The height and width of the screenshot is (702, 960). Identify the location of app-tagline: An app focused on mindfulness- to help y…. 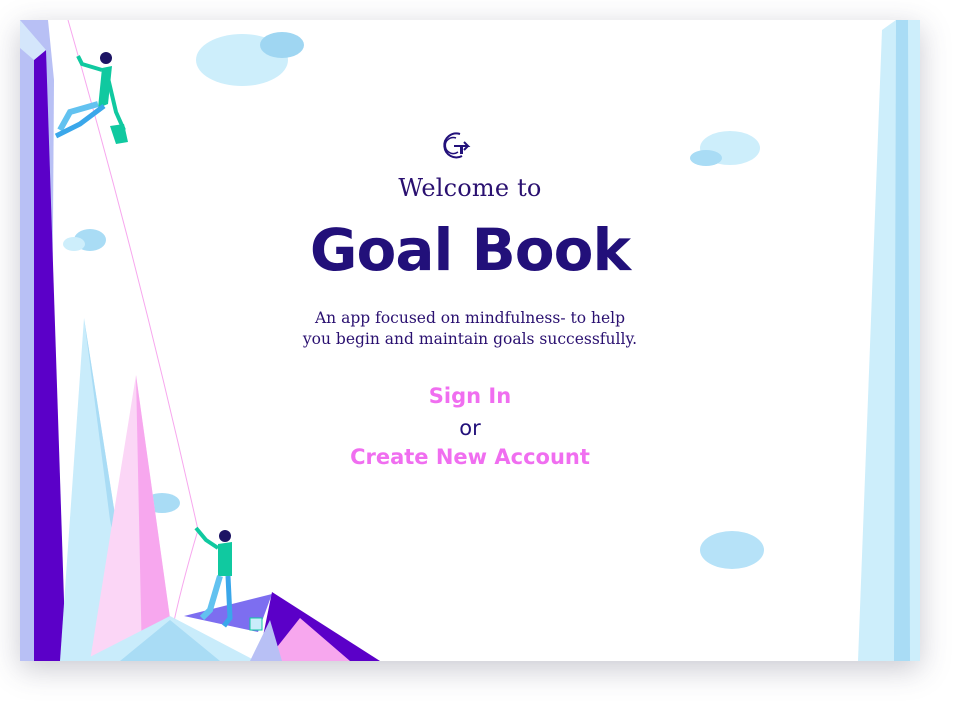
(470, 329).